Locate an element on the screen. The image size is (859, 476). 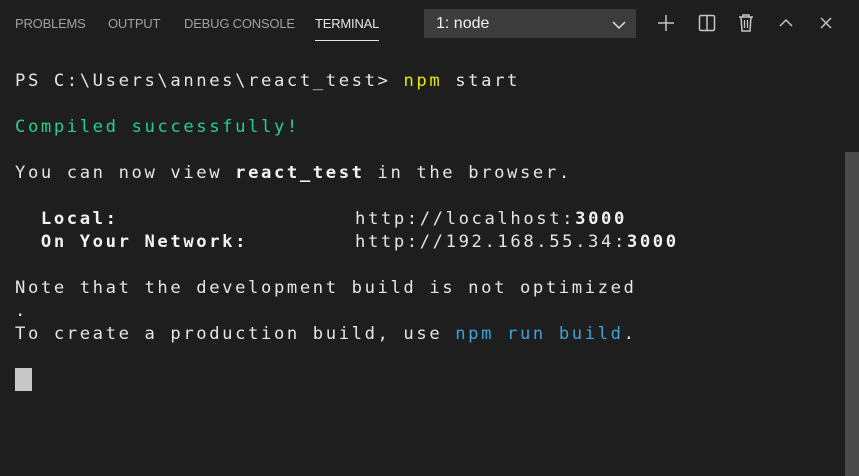
tab-terminal: TERMINAL is located at coordinates (347, 28).